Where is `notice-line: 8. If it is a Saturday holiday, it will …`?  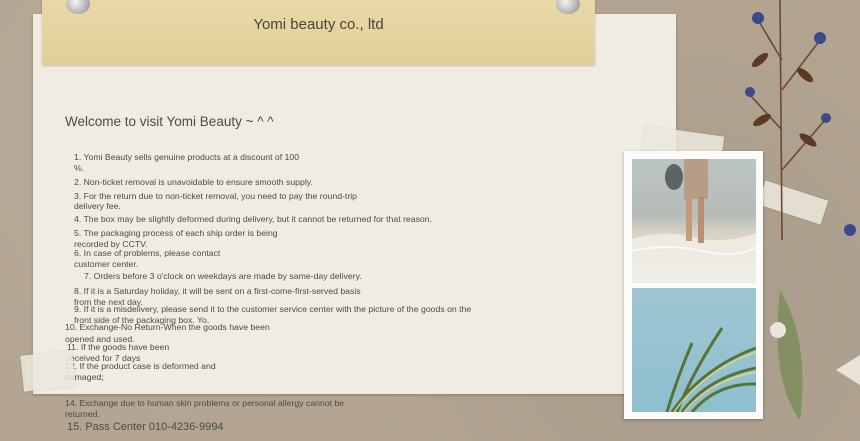
notice-line: 8. If it is a Saturday holiday, it will … is located at coordinates (217, 291).